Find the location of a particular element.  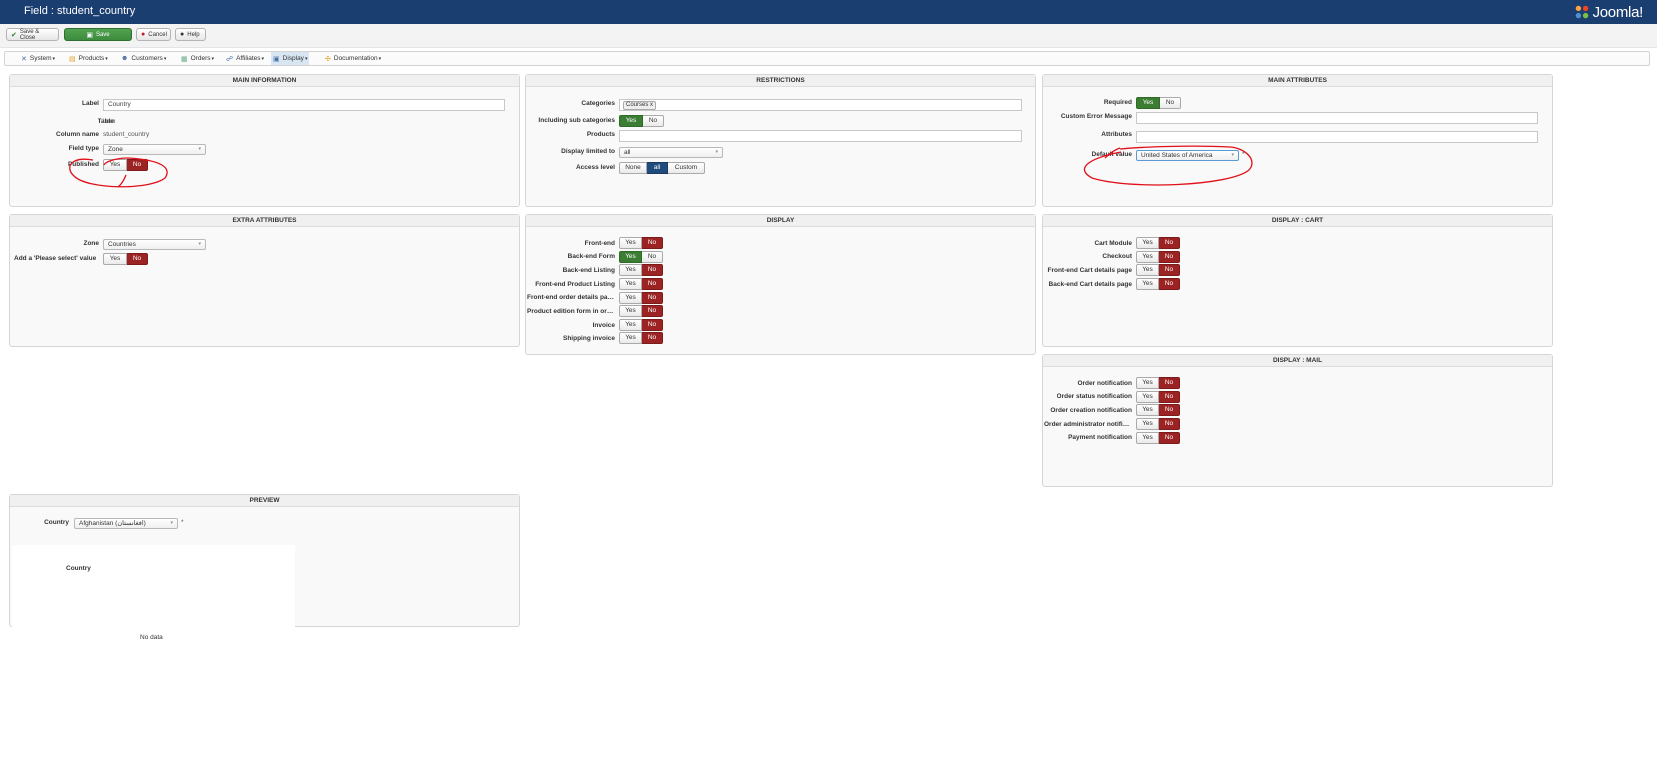

categories-input is located at coordinates (820, 105).